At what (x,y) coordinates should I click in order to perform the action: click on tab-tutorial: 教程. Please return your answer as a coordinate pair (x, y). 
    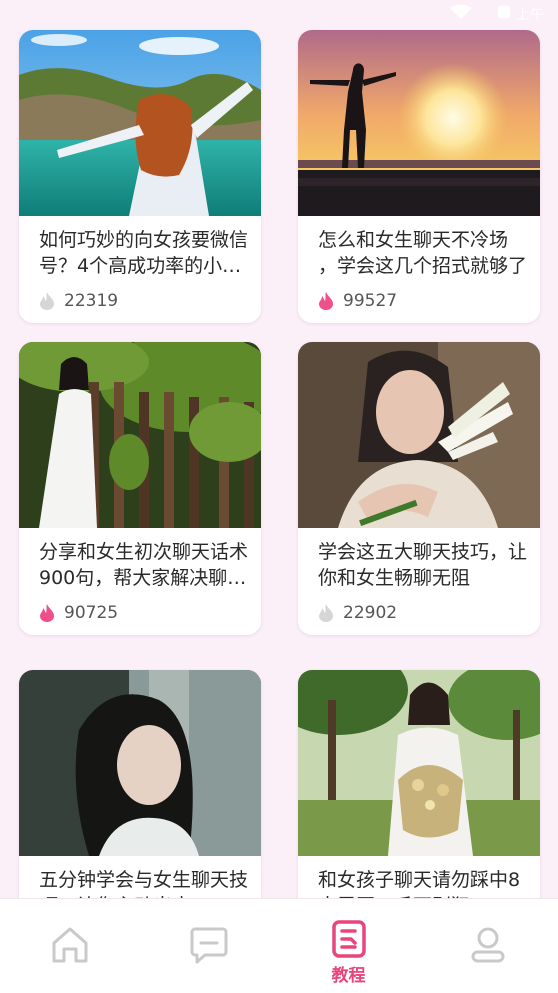
    Looking at the image, I should click on (348, 946).